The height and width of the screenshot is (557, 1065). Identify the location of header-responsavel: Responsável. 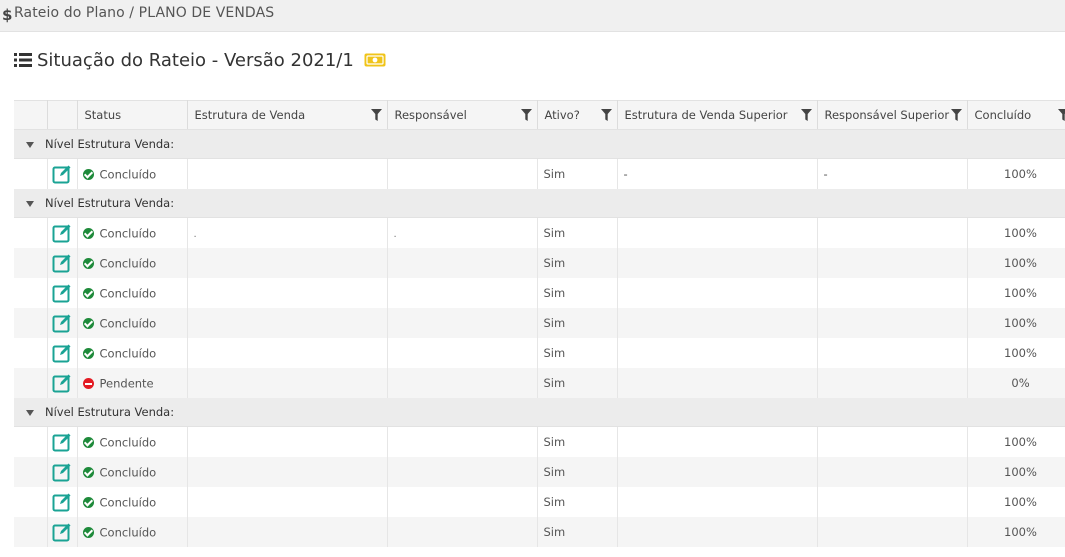
(462, 115).